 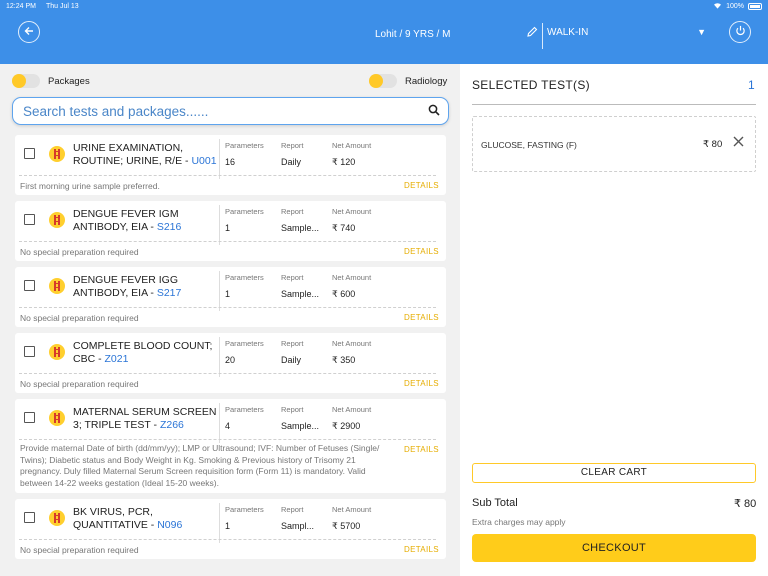 I want to click on back-button, so click(x=29, y=32).